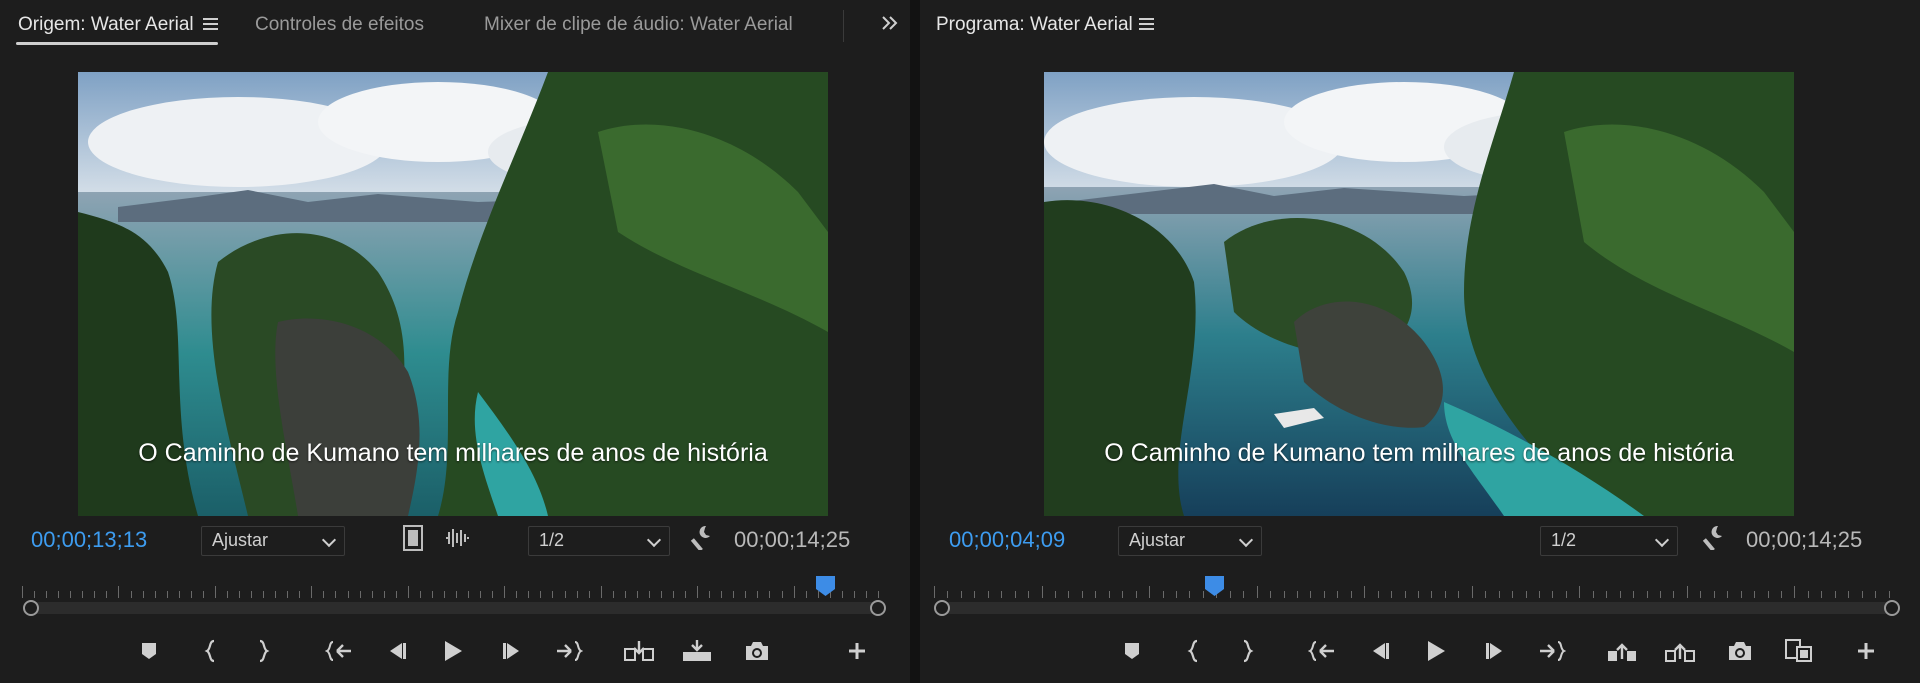  I want to click on tab-effect-controls: Controles de efeitos, so click(339, 25).